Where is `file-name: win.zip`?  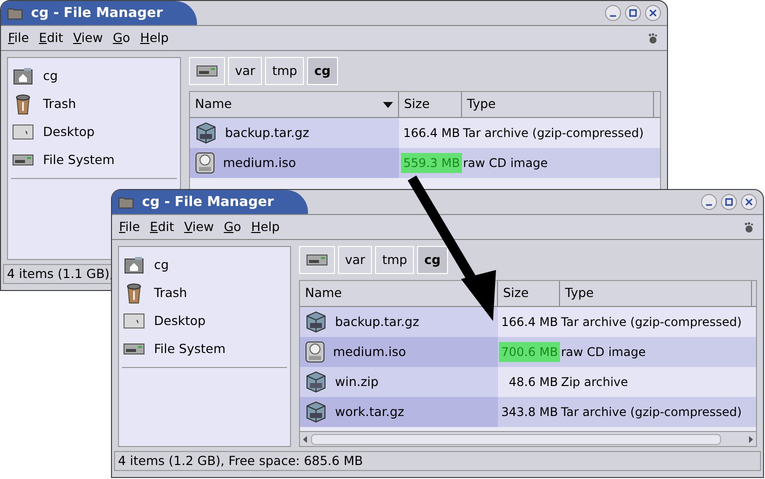 file-name: win.zip is located at coordinates (357, 382).